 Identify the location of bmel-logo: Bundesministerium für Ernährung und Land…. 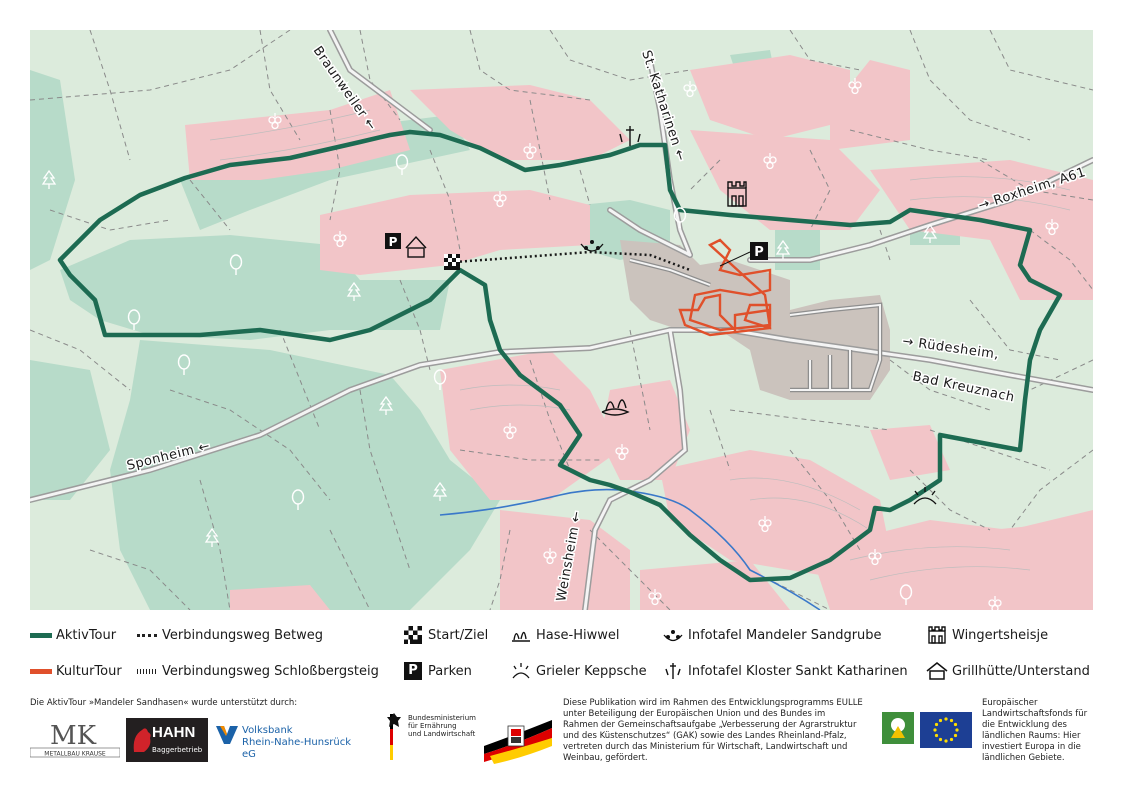
(431, 742).